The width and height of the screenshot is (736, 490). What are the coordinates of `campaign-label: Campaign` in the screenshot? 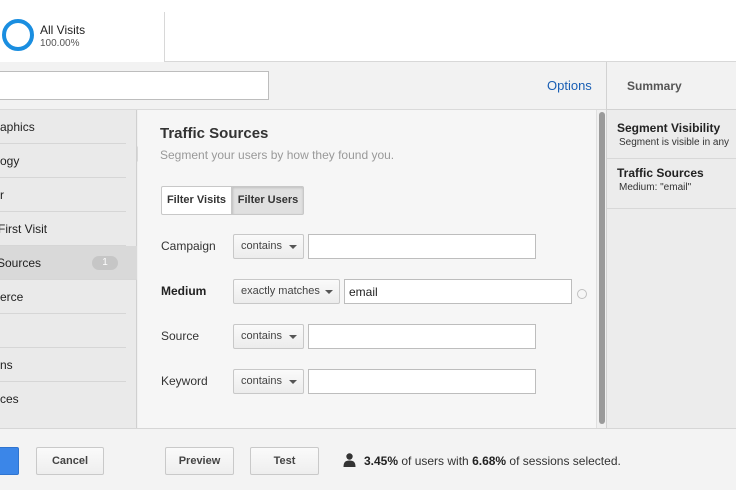 It's located at (188, 246).